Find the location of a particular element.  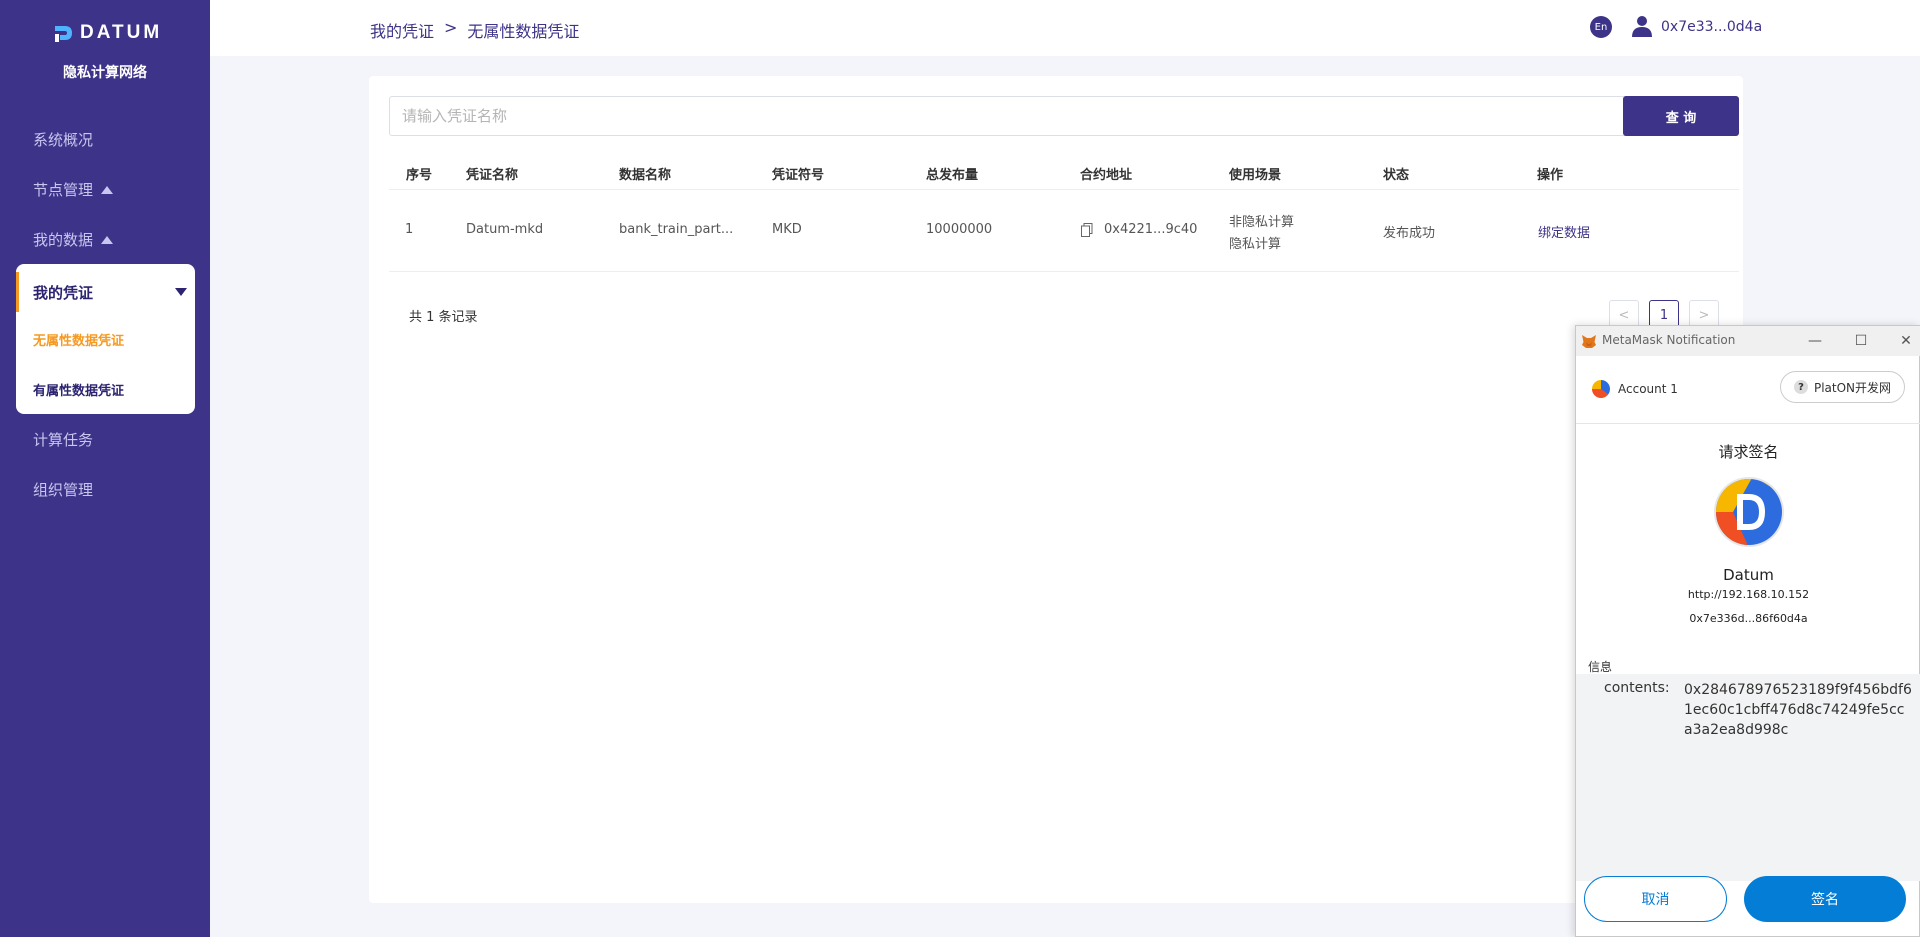

account-name: Account 1 is located at coordinates (1648, 389).